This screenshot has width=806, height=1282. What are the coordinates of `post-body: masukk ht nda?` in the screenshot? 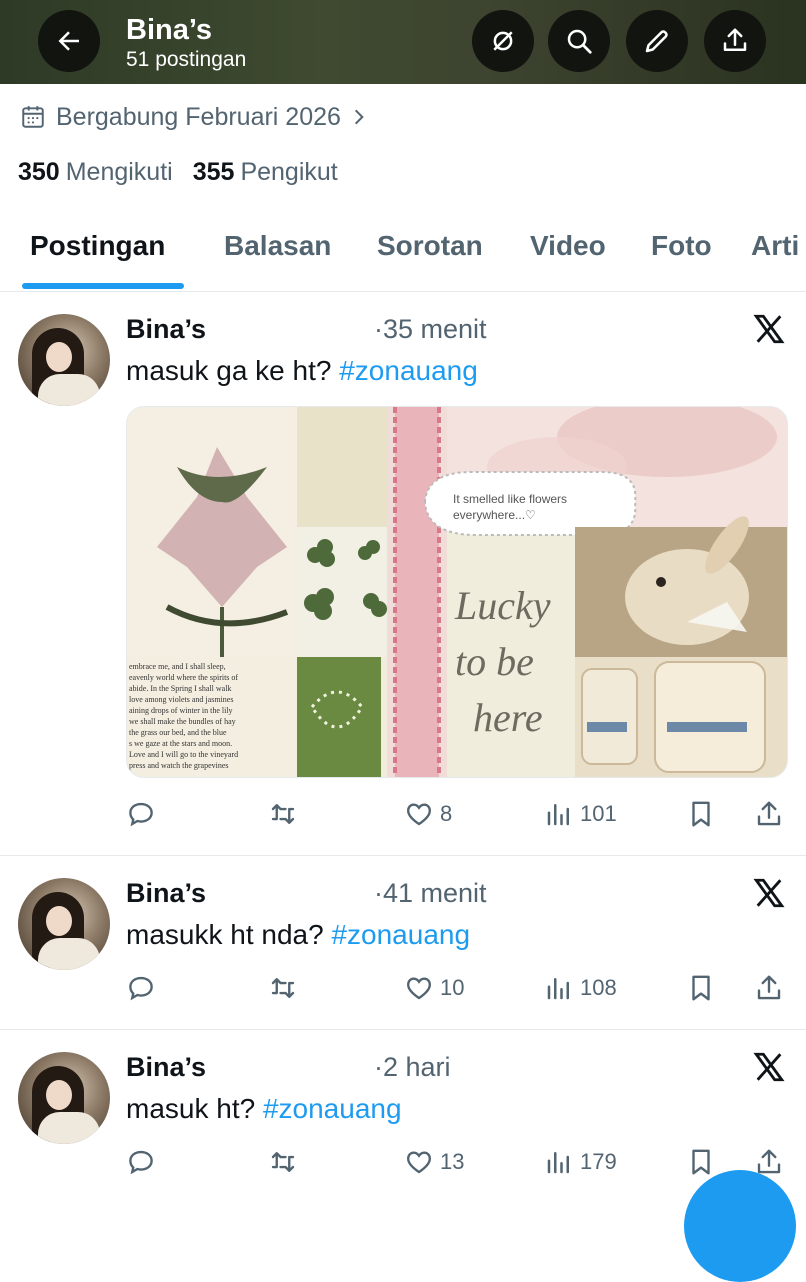 It's located at (229, 934).